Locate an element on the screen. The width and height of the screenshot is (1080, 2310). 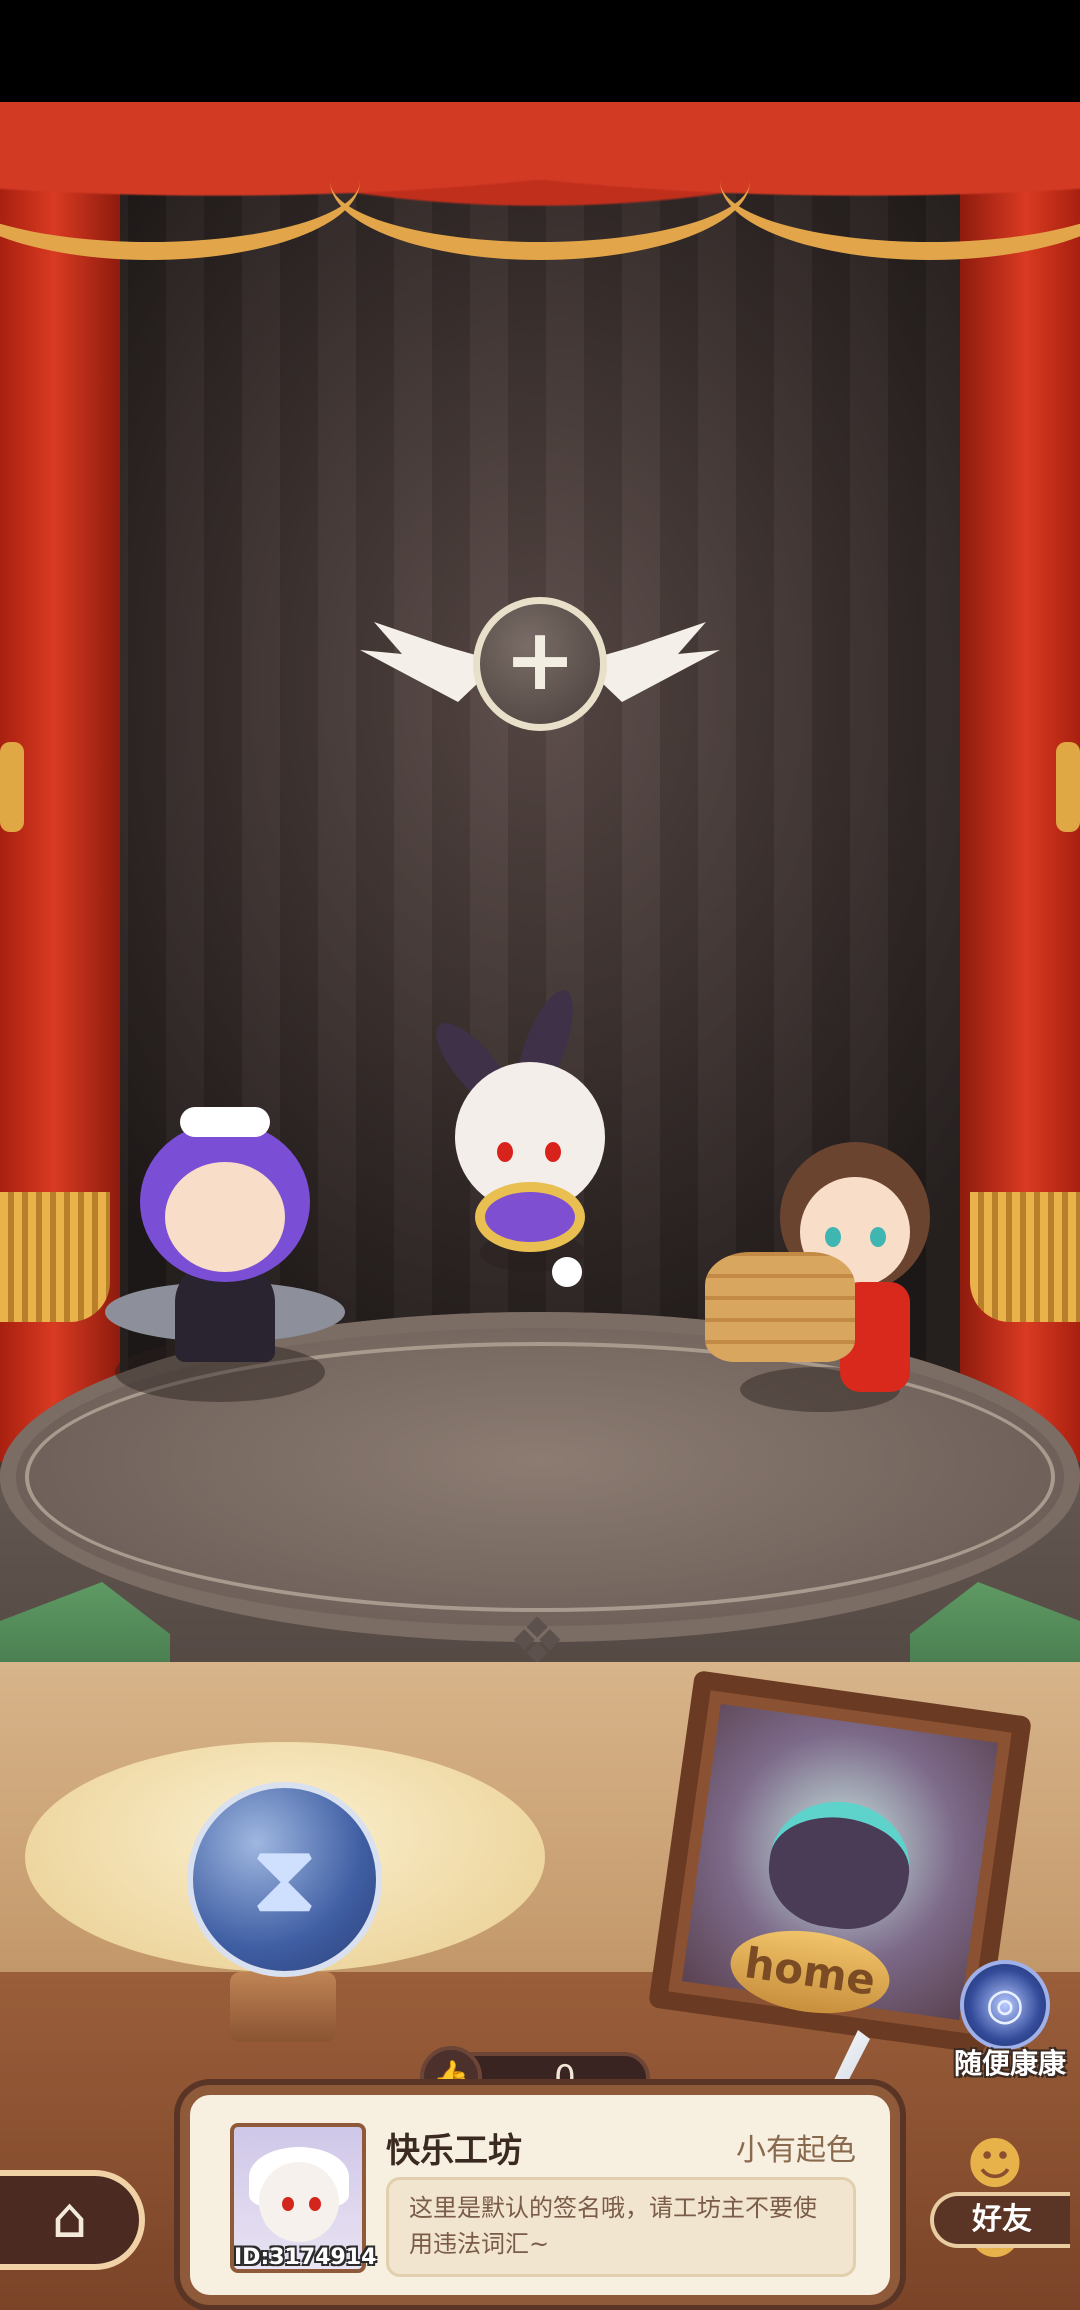
home-button: ⌂ is located at coordinates (72, 2220).